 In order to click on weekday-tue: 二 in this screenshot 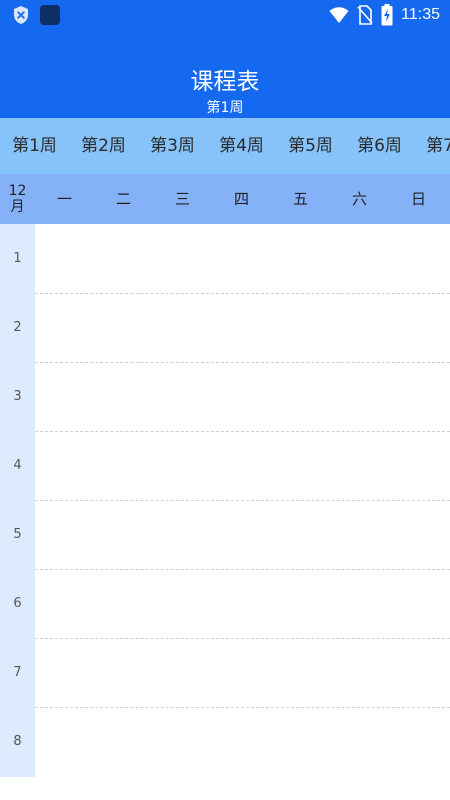, I will do `click(123, 199)`.